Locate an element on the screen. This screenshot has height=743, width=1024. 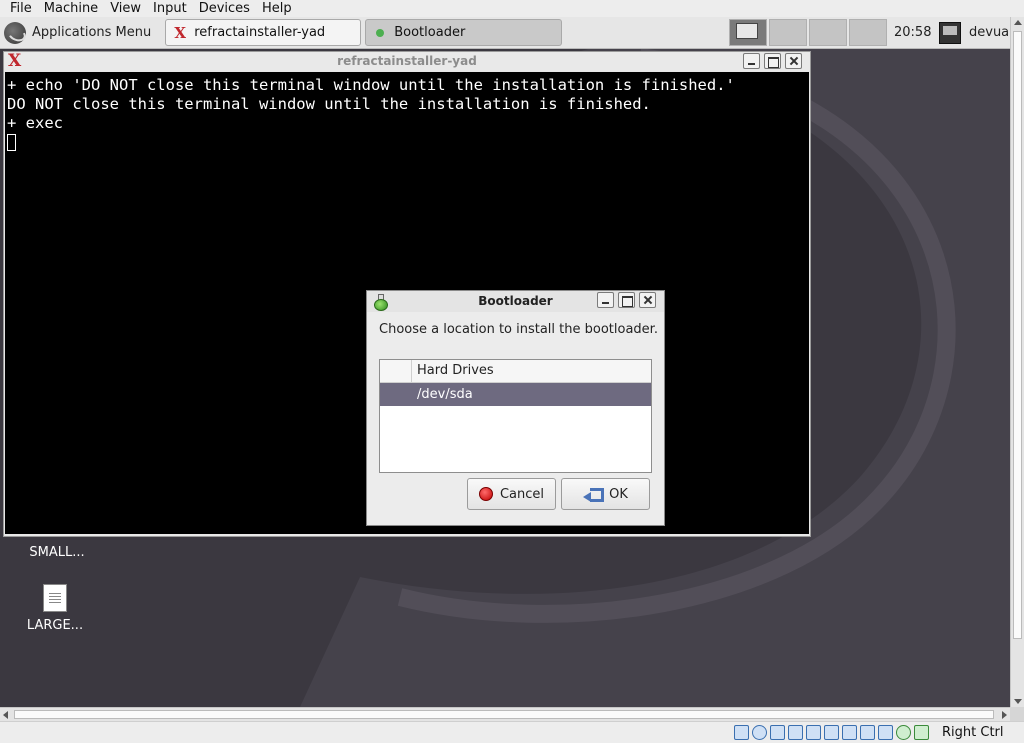
panel-clock: 20:58 is located at coordinates (912, 33).